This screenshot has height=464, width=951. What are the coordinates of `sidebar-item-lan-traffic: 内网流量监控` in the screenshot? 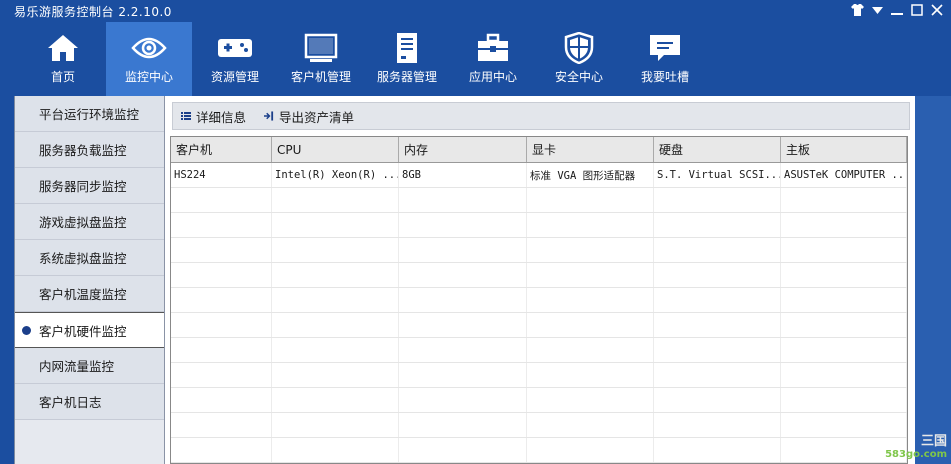 It's located at (89, 366).